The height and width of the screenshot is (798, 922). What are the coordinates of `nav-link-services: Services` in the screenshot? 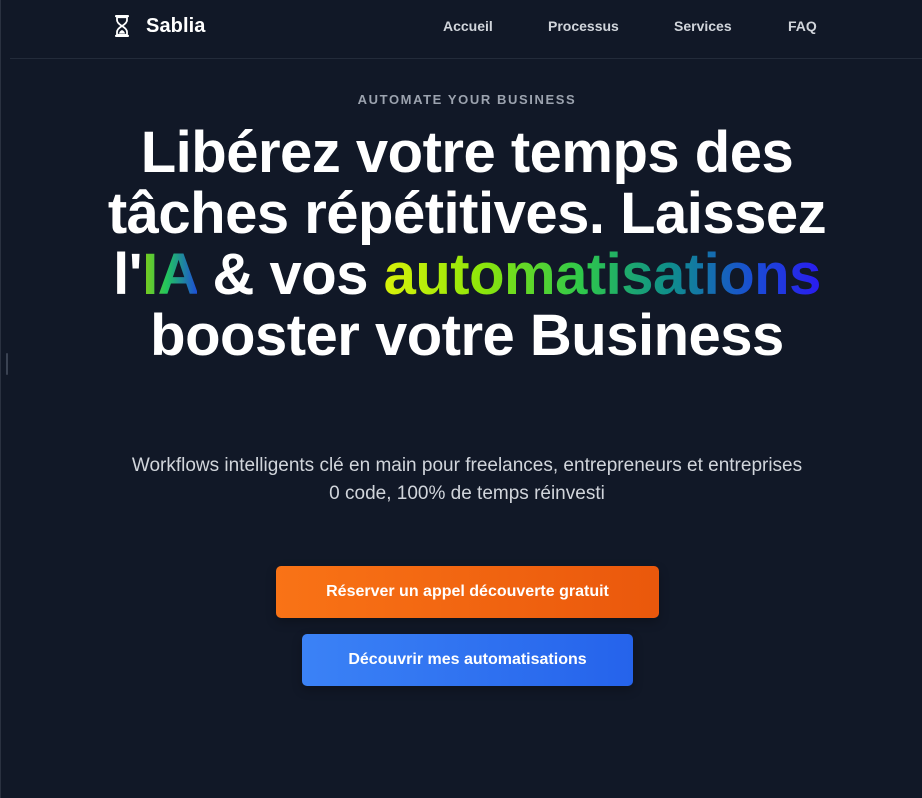 It's located at (703, 26).